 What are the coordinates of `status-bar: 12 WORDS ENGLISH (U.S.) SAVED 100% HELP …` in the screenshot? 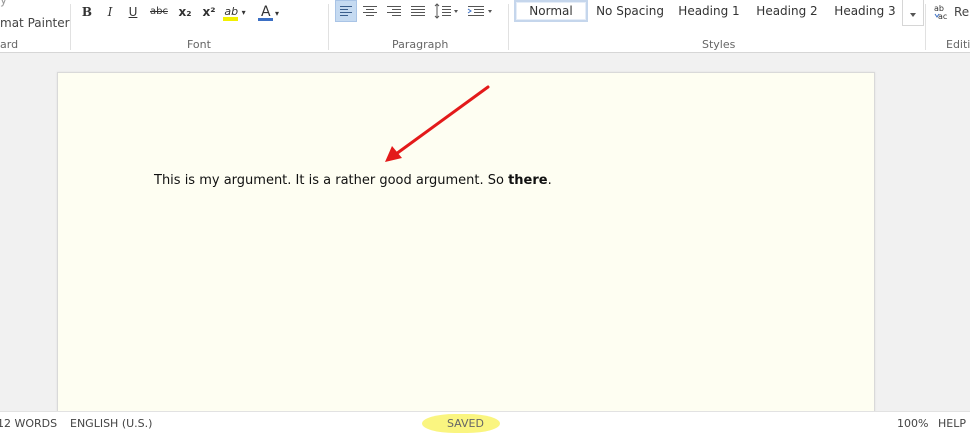 It's located at (485, 422).